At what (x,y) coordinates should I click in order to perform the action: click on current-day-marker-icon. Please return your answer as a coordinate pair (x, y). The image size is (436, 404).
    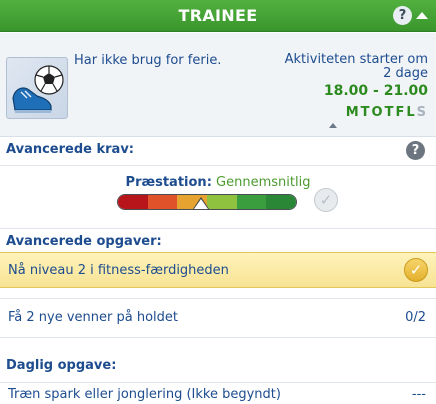
    Looking at the image, I should click on (333, 125).